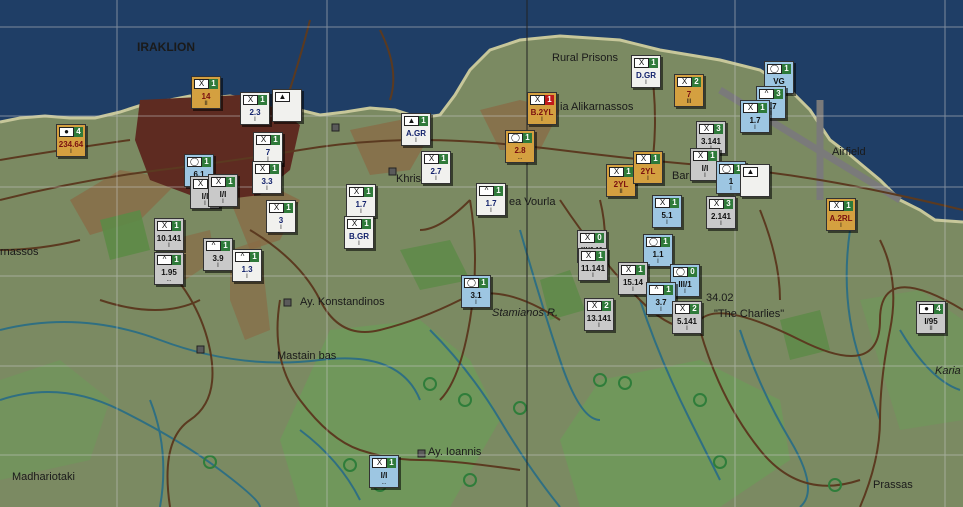  I want to click on unit-counter: X 1 14 II, so click(206, 92).